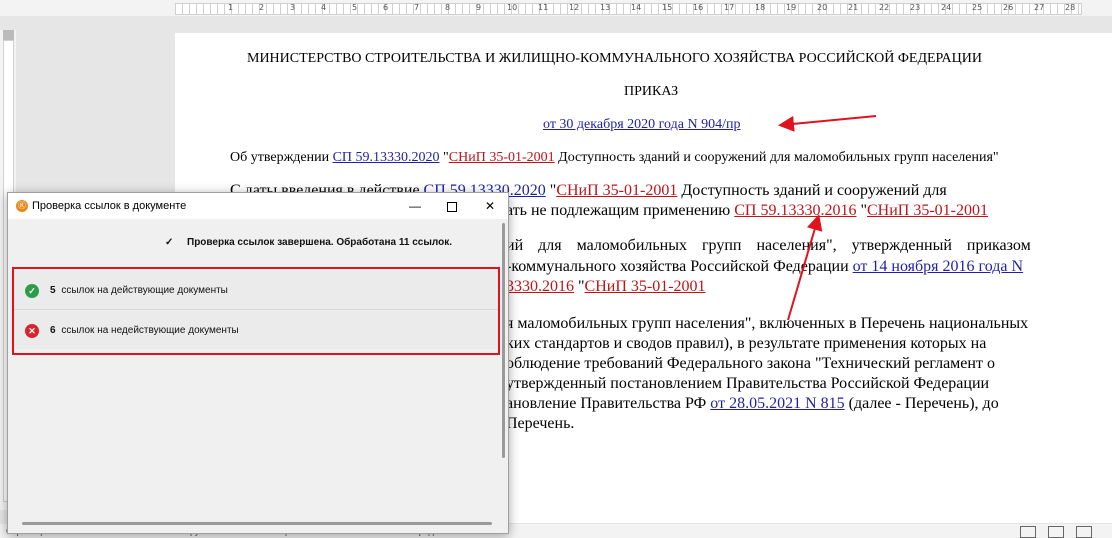 Image resolution: width=1112 pixels, height=538 pixels. What do you see at coordinates (641, 125) in the screenshot?
I see `order-date-link: от 30 декабря 2020 года N 904/пр` at bounding box center [641, 125].